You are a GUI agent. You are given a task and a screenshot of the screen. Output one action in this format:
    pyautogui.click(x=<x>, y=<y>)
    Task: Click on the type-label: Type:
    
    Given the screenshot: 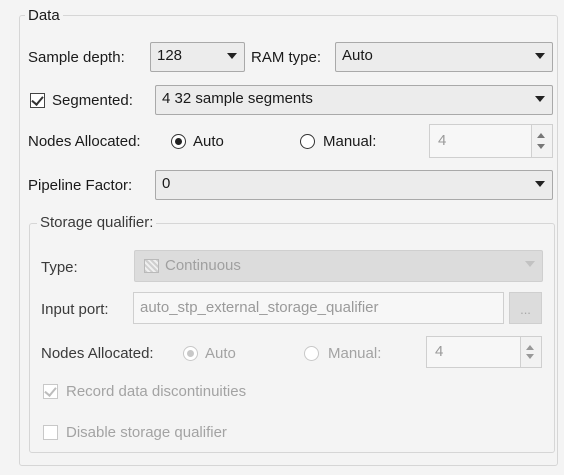 What is the action you would take?
    pyautogui.click(x=59, y=267)
    